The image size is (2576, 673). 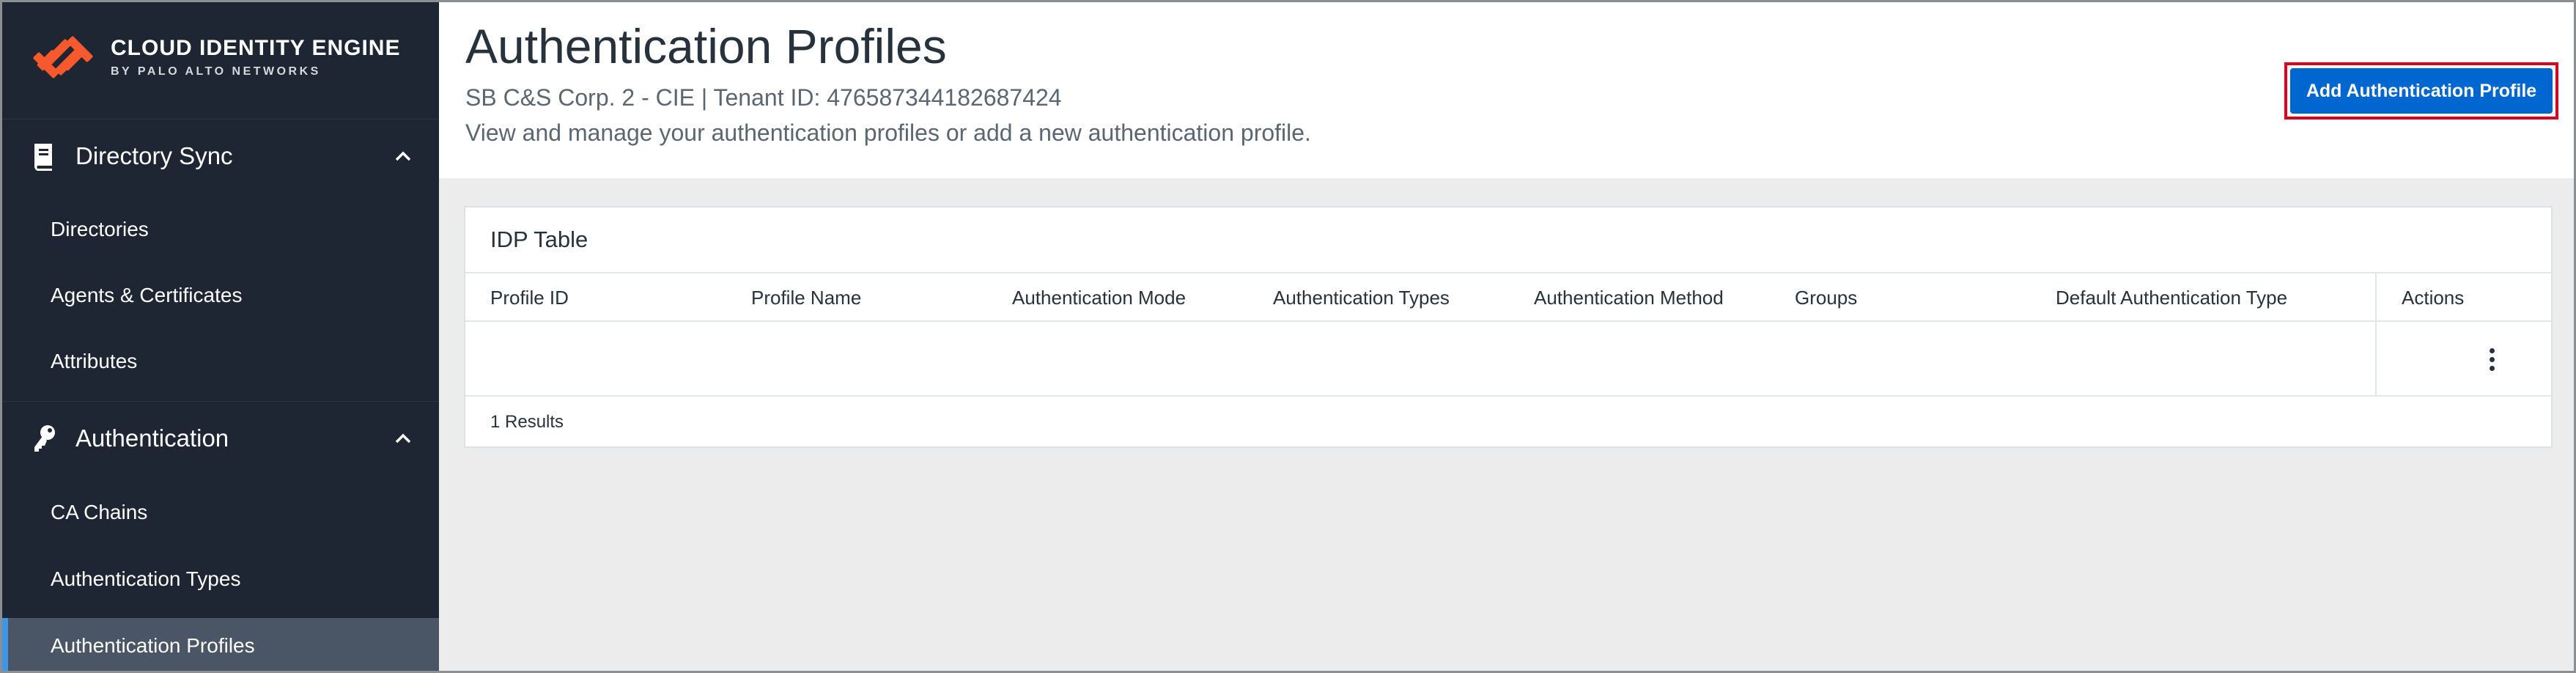 I want to click on row-actions-kebab-icon, so click(x=2492, y=359).